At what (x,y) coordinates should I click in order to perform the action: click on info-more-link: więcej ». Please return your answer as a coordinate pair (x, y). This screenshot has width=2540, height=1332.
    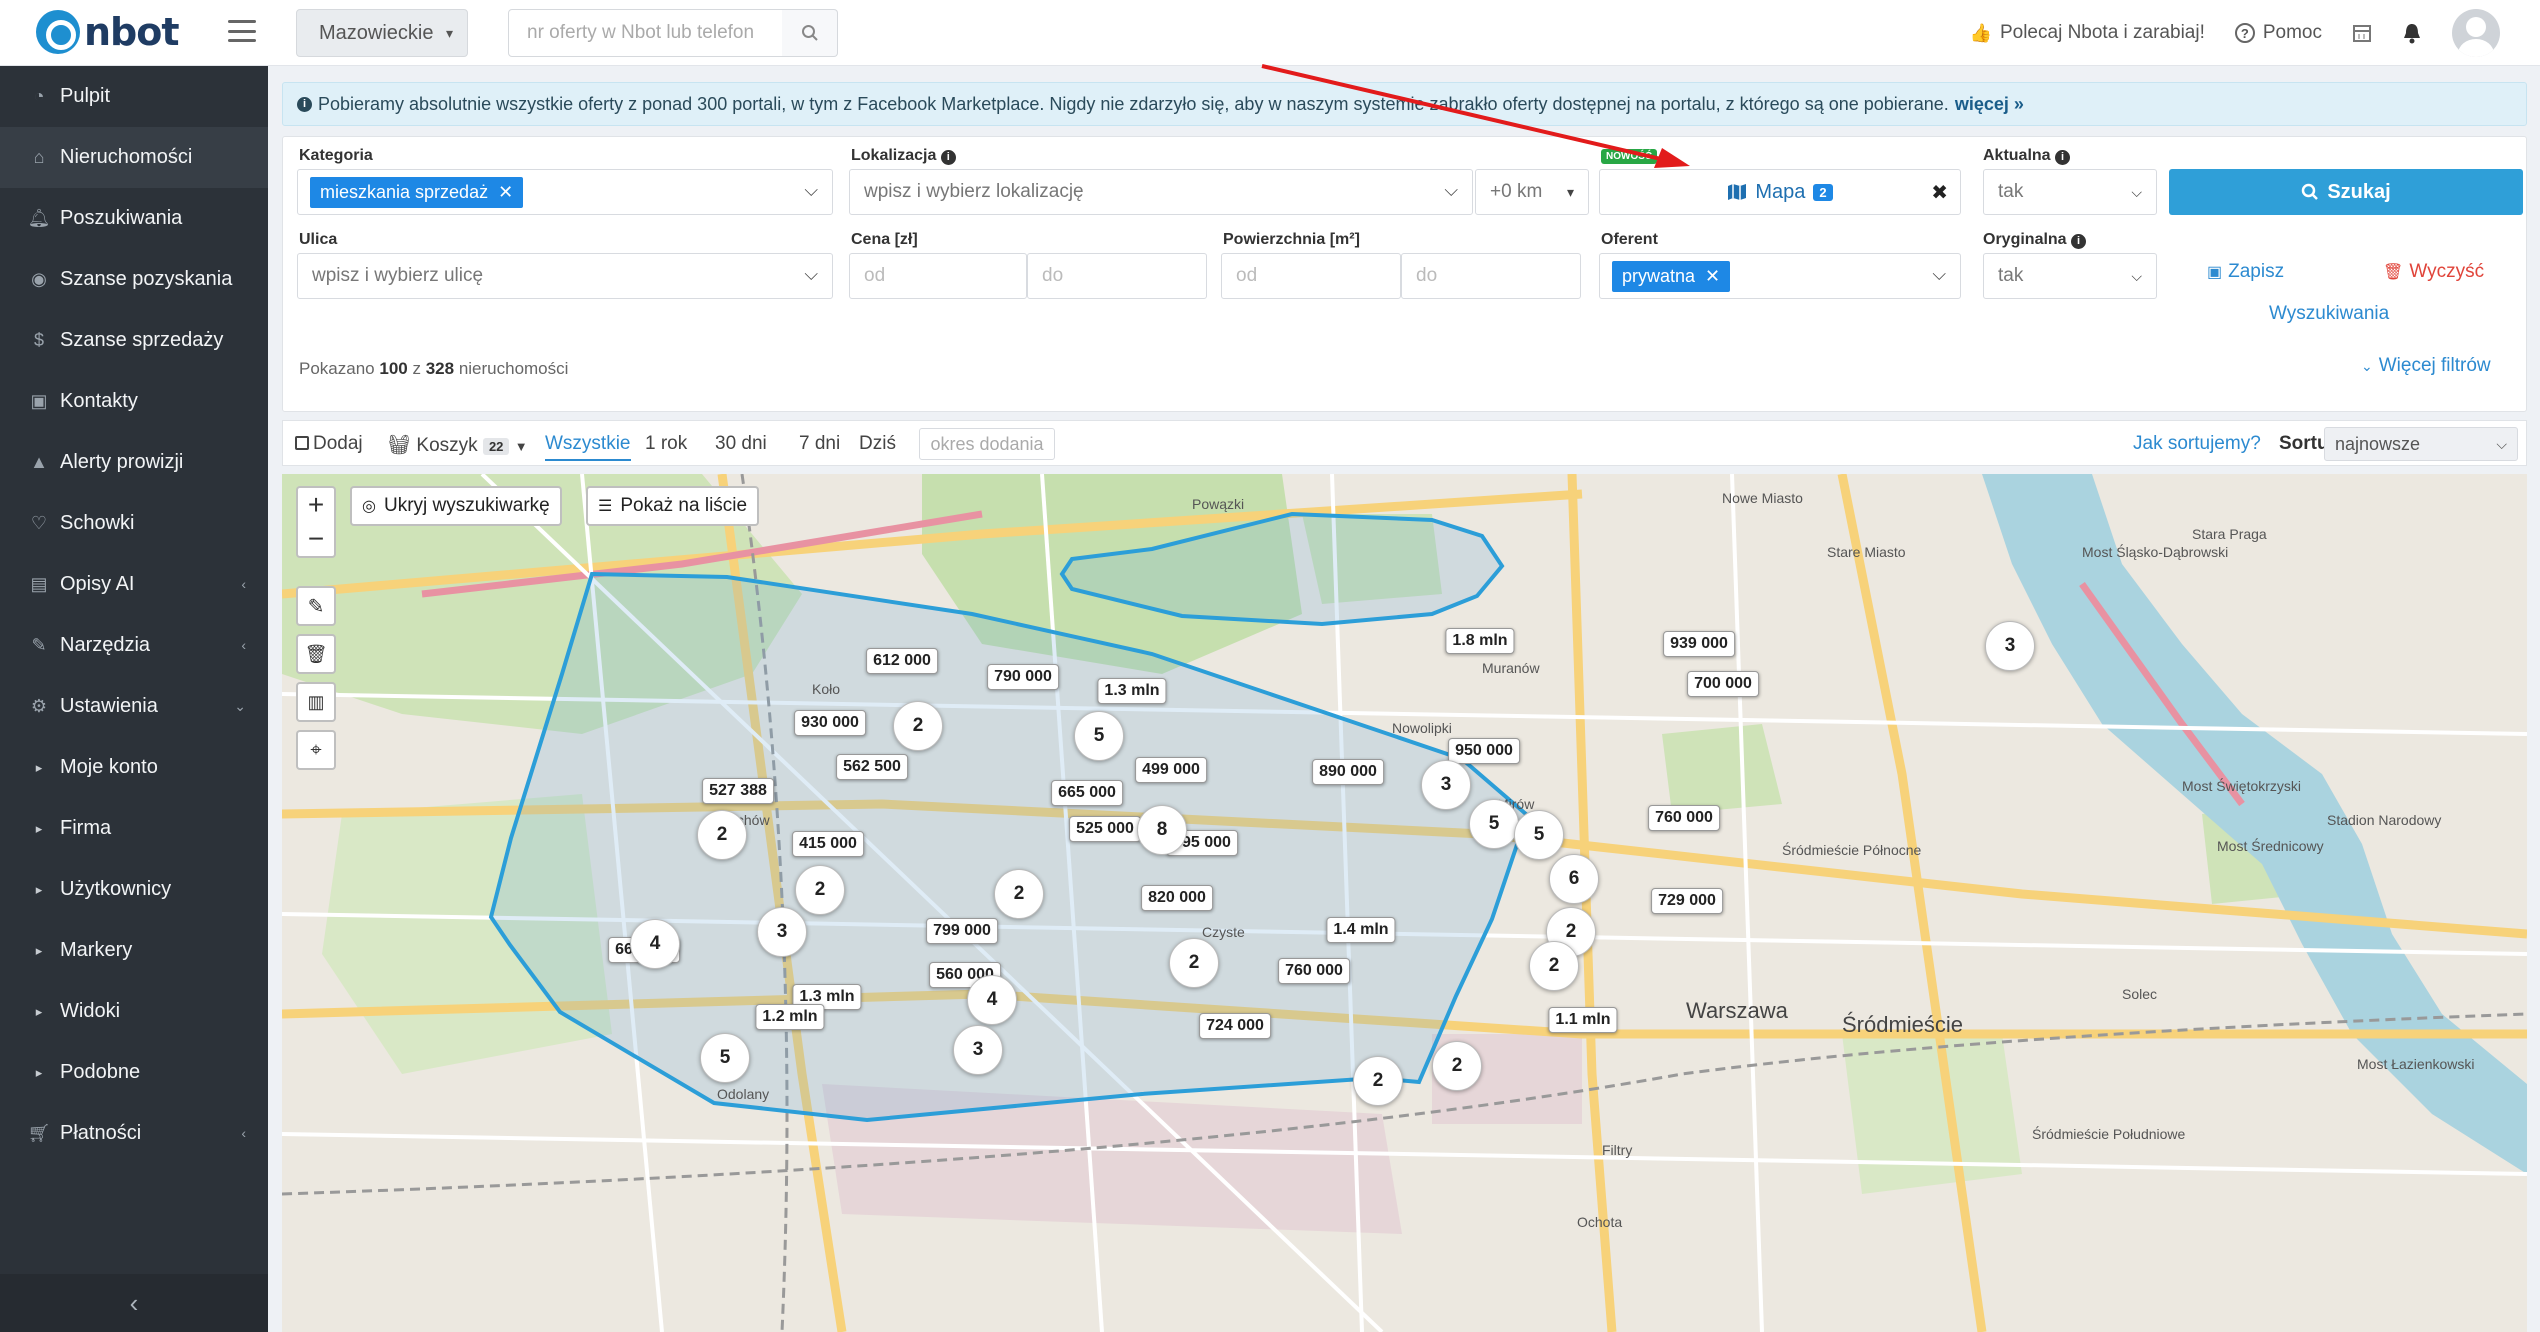
    Looking at the image, I should click on (1989, 104).